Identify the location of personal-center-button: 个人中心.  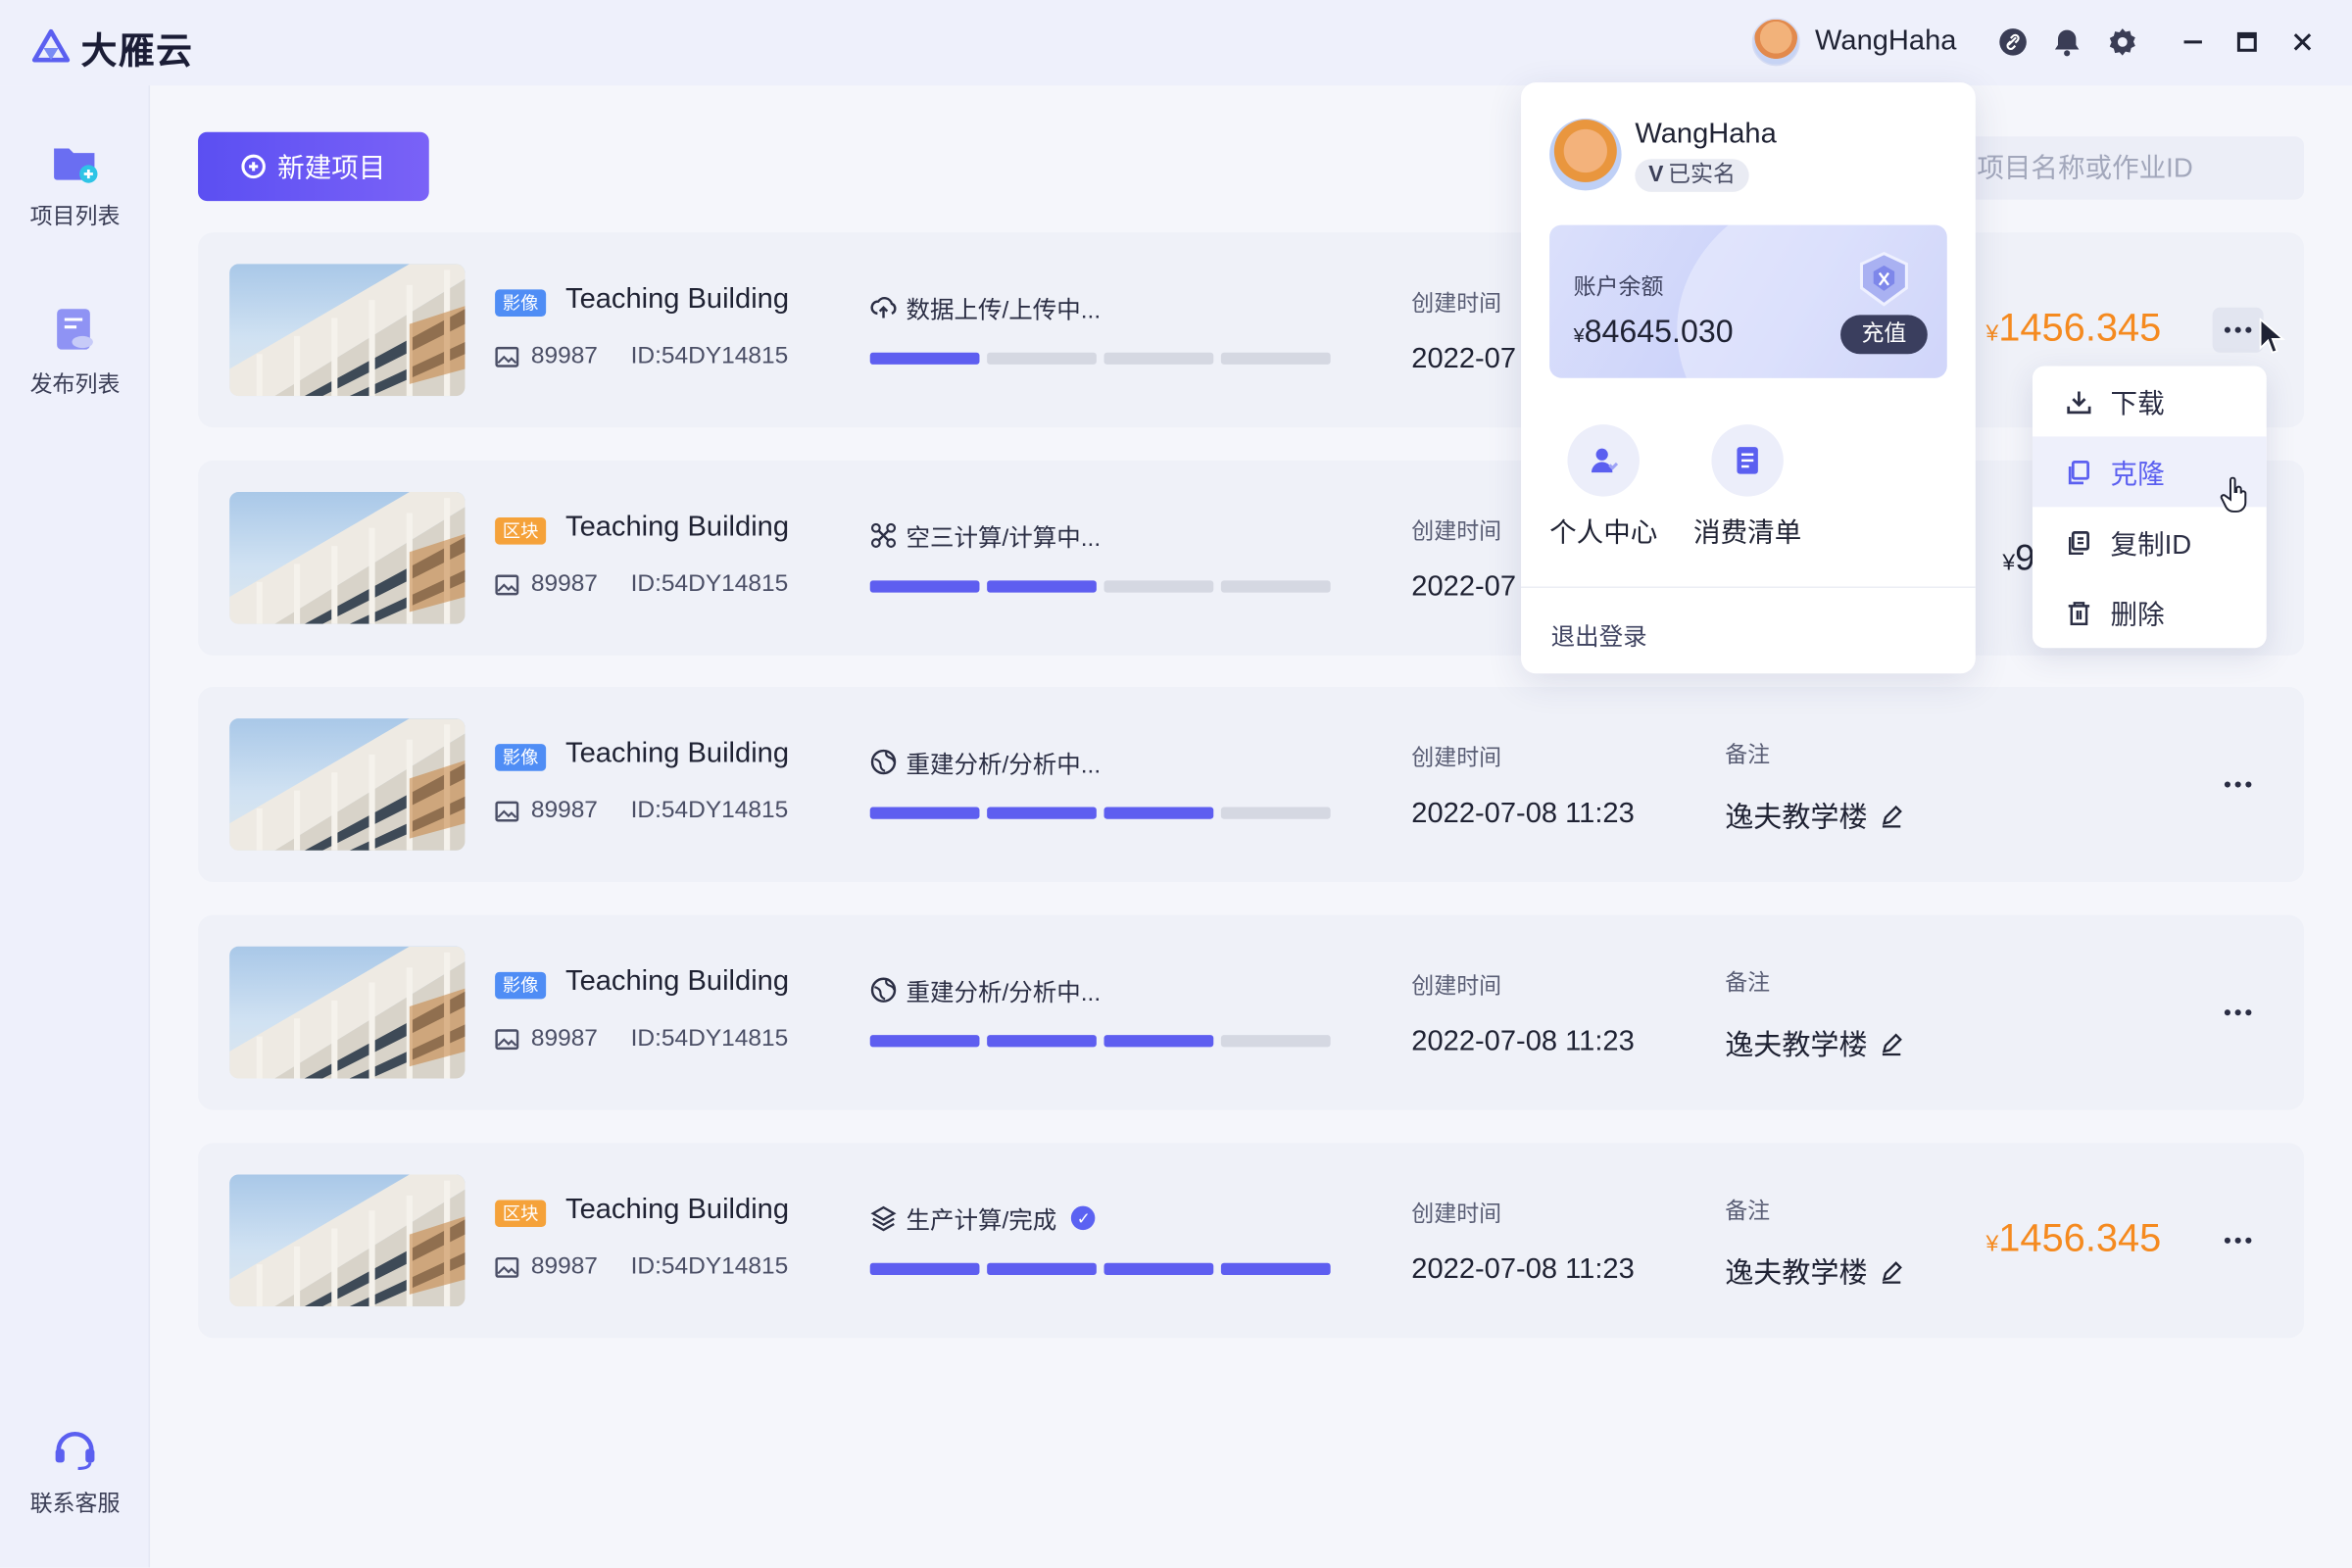
(1603, 487).